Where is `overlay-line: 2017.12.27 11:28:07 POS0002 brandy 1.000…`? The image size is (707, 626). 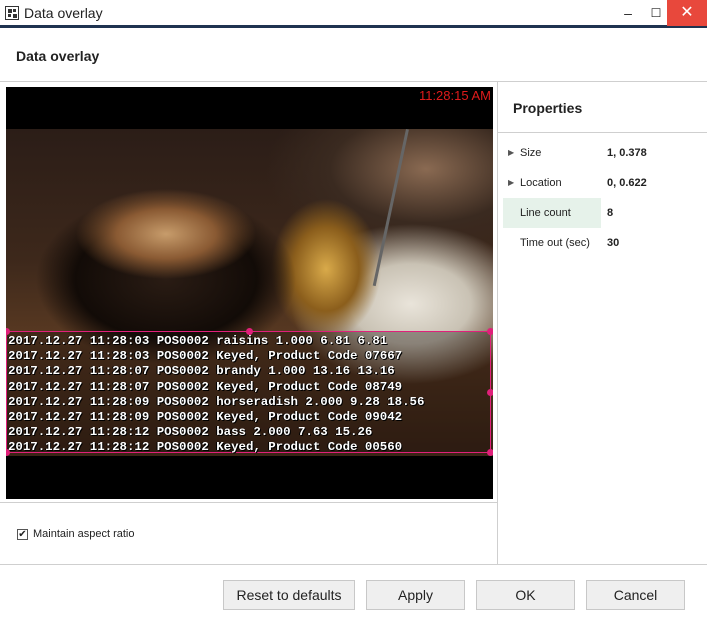 overlay-line: 2017.12.27 11:28:07 POS0002 brandy 1.000… is located at coordinates (201, 371).